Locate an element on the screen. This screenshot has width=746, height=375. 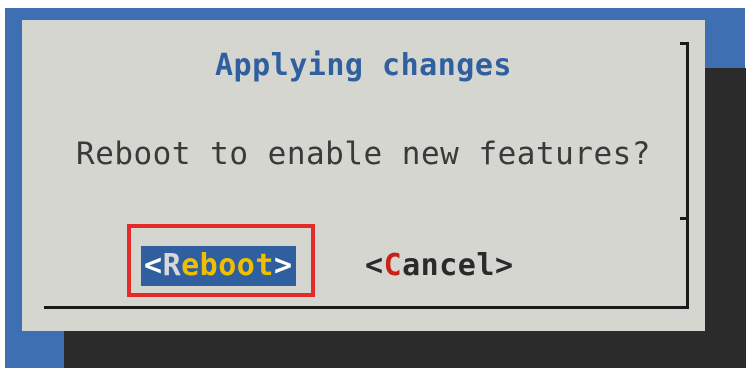
cancel-label-rest: ancel is located at coordinates (448, 265).